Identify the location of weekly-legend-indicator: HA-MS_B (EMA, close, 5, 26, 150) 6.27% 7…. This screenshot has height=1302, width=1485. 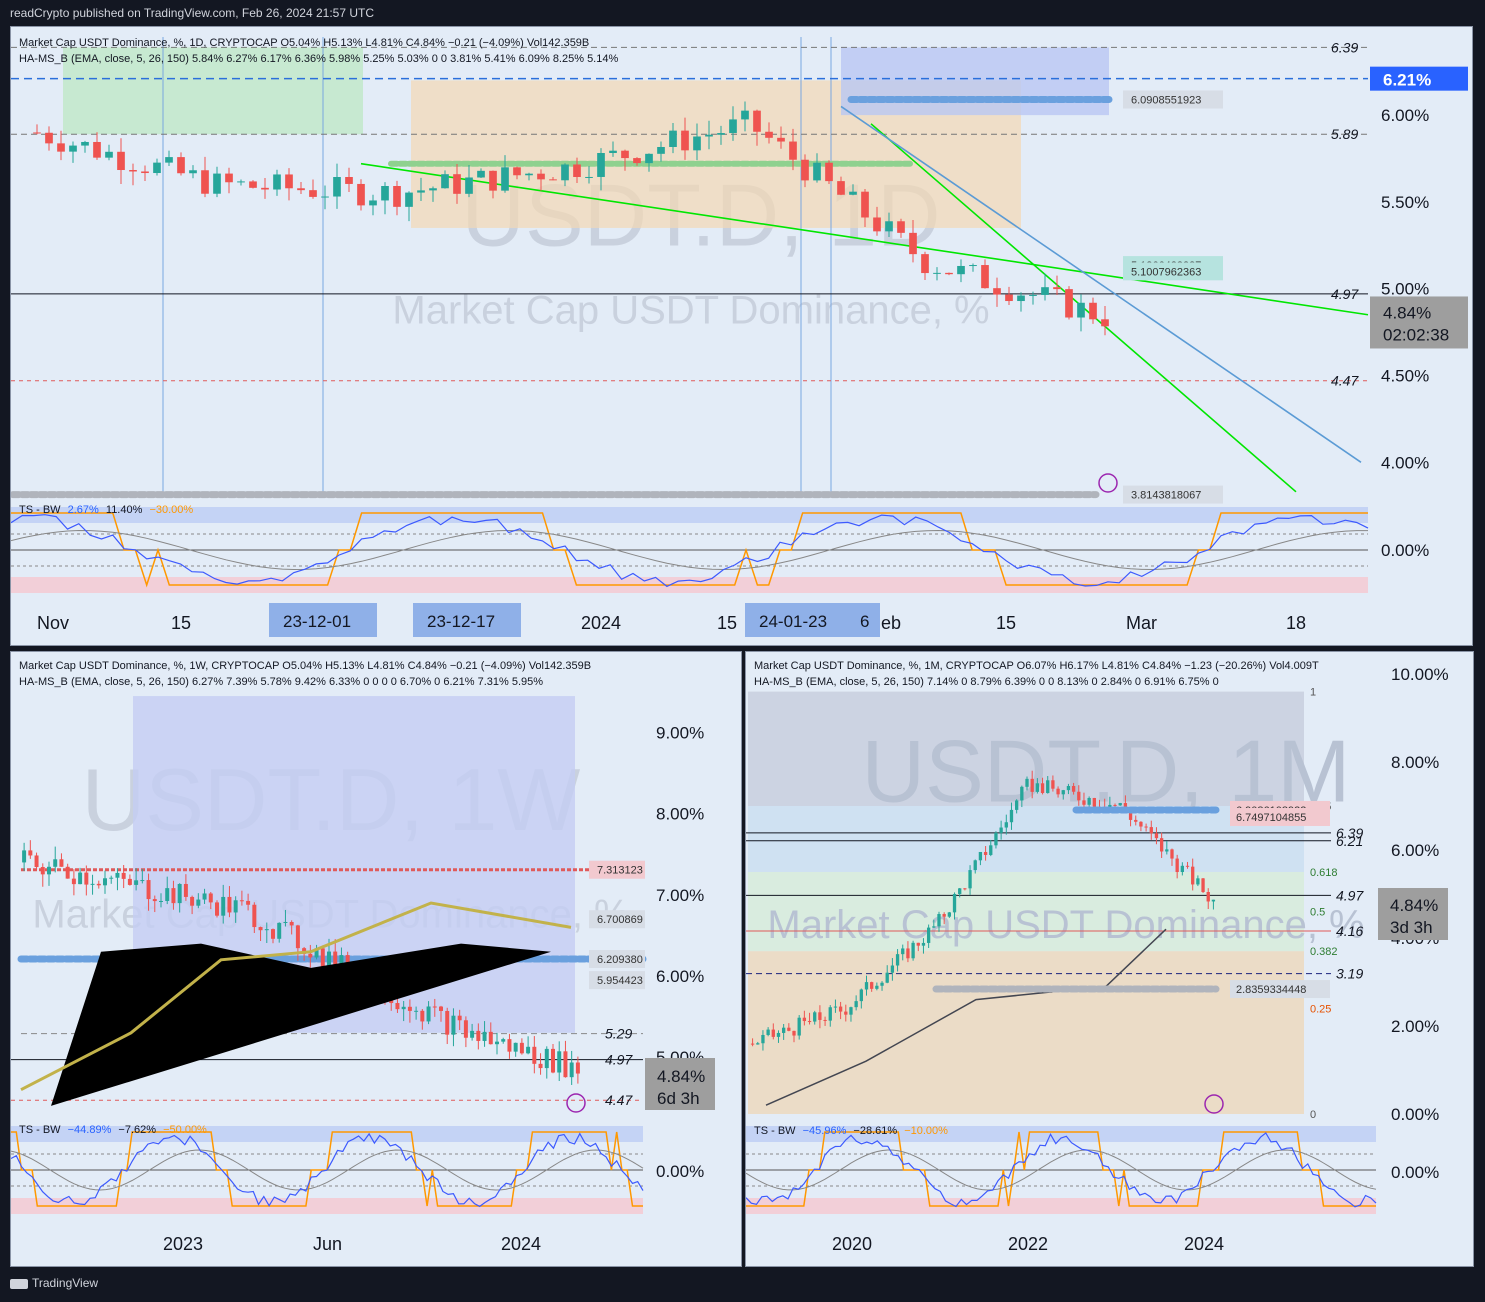
(281, 682).